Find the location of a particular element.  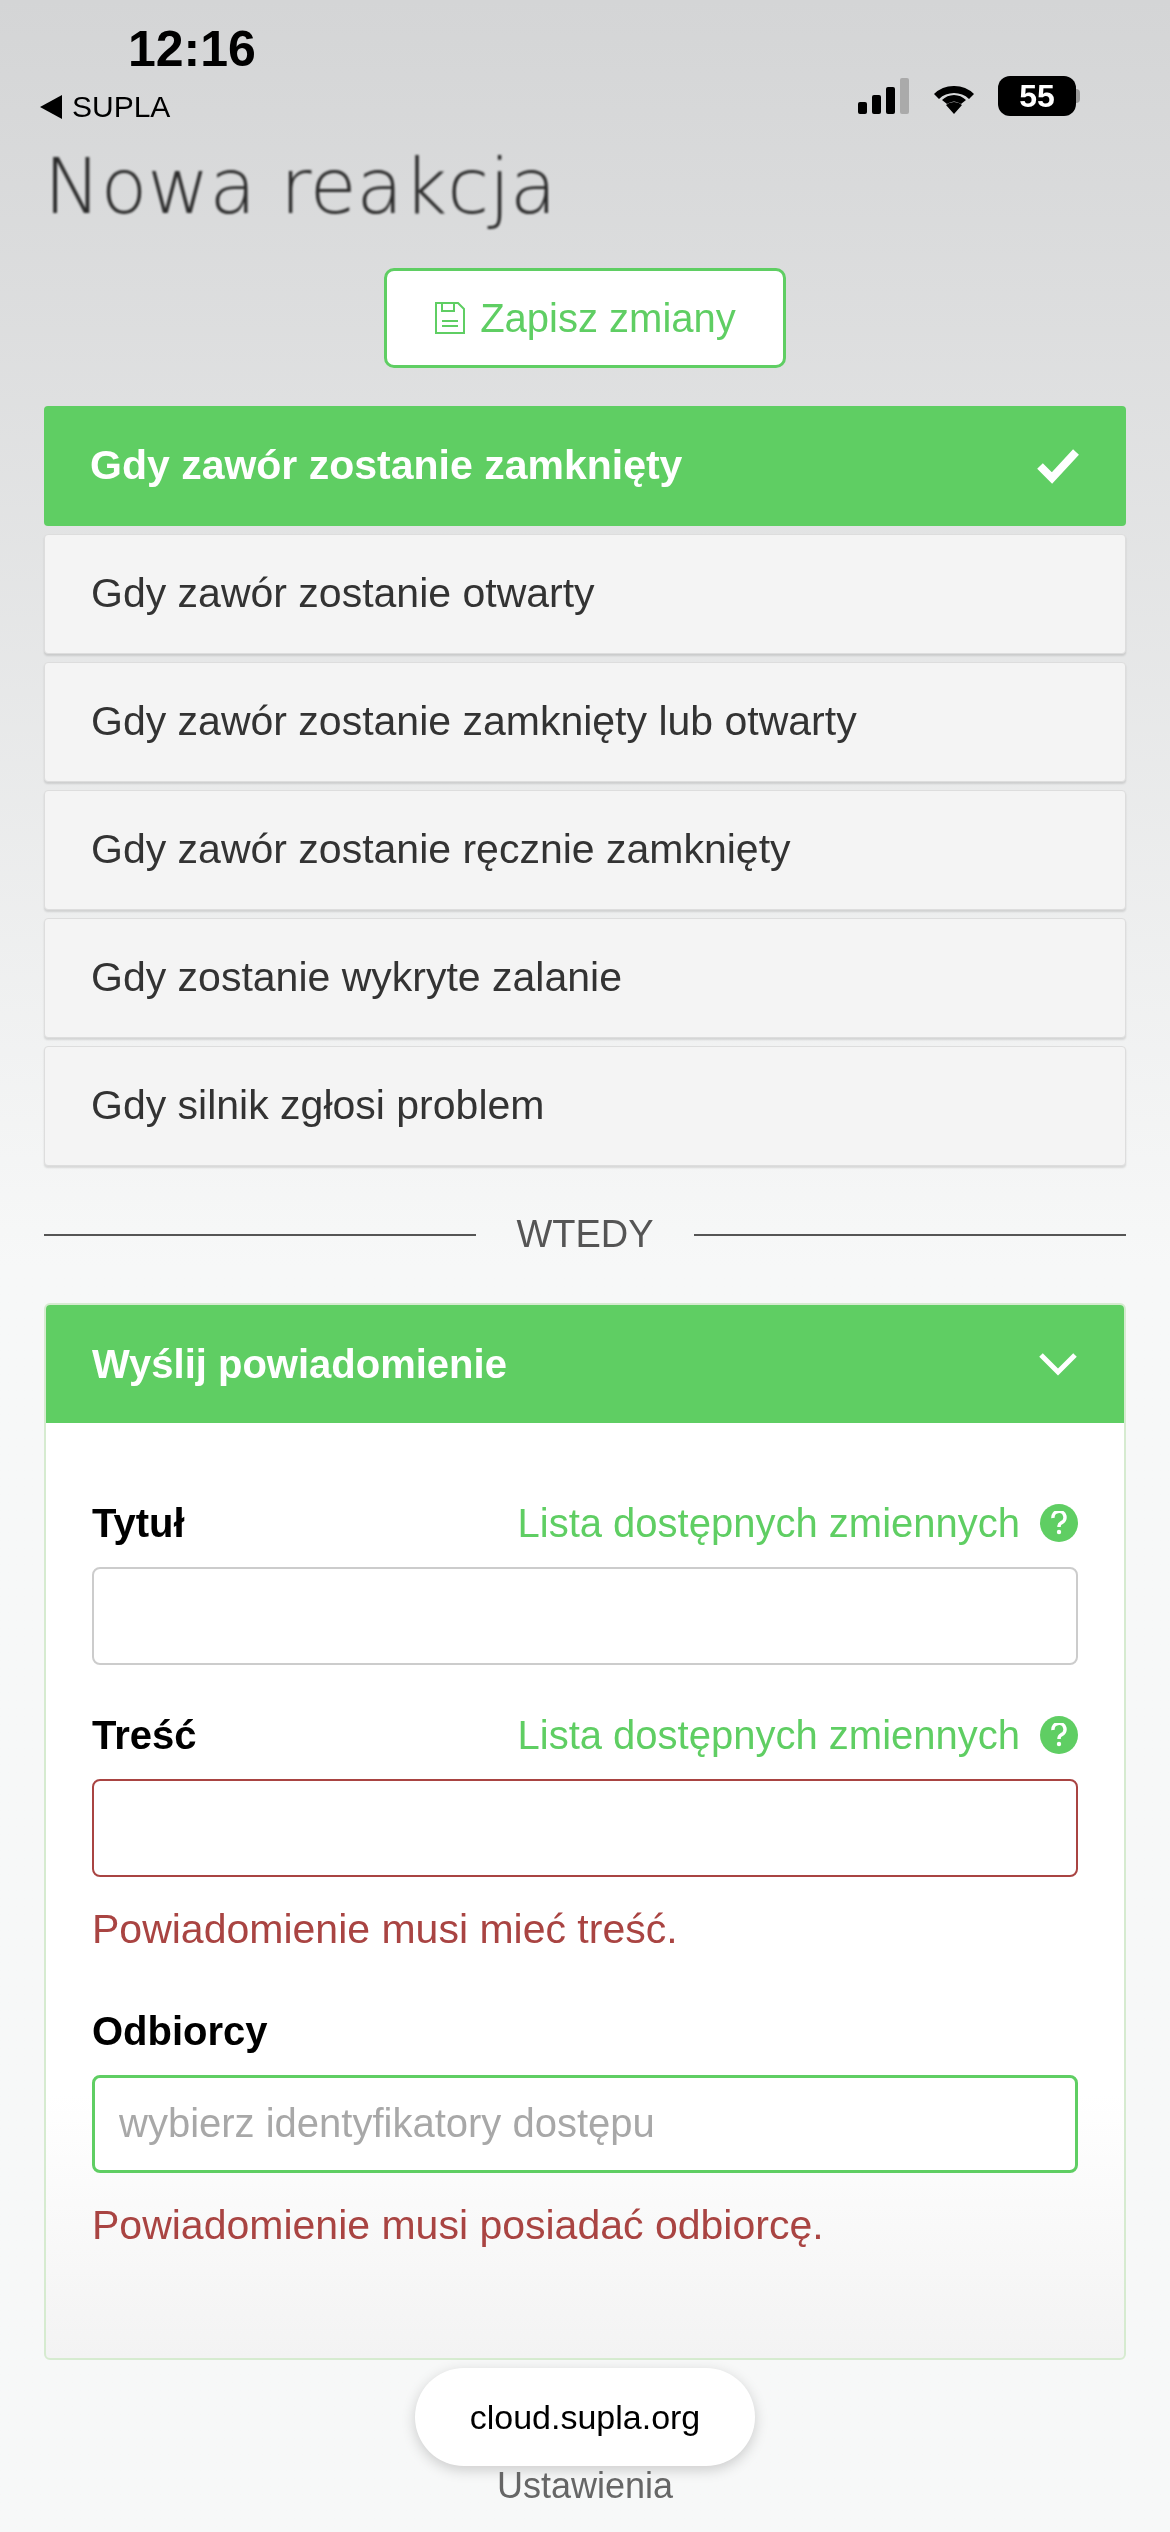

page-title: Nowa reakcja is located at coordinates (300, 187).